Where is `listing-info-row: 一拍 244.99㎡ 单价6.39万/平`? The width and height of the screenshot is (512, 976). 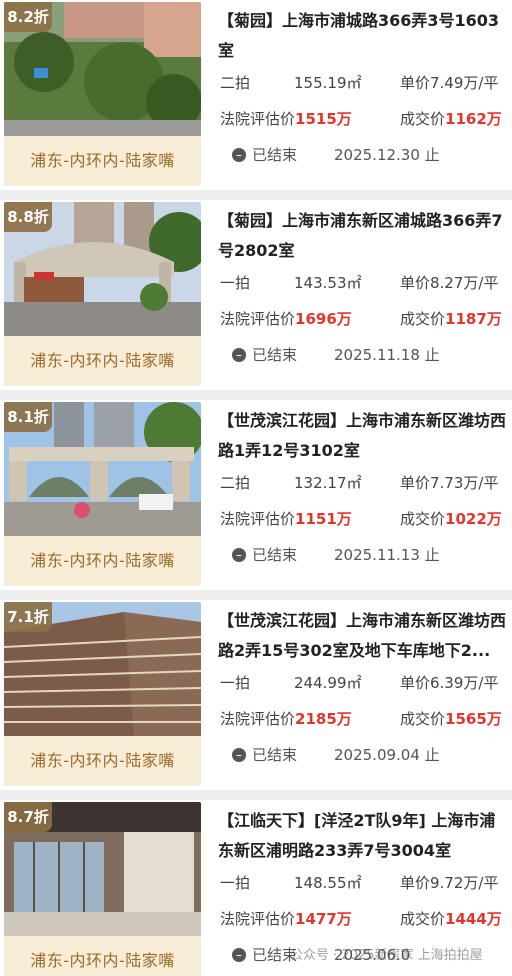 listing-info-row: 一拍 244.99㎡ 单价6.39万/平 is located at coordinates (364, 683).